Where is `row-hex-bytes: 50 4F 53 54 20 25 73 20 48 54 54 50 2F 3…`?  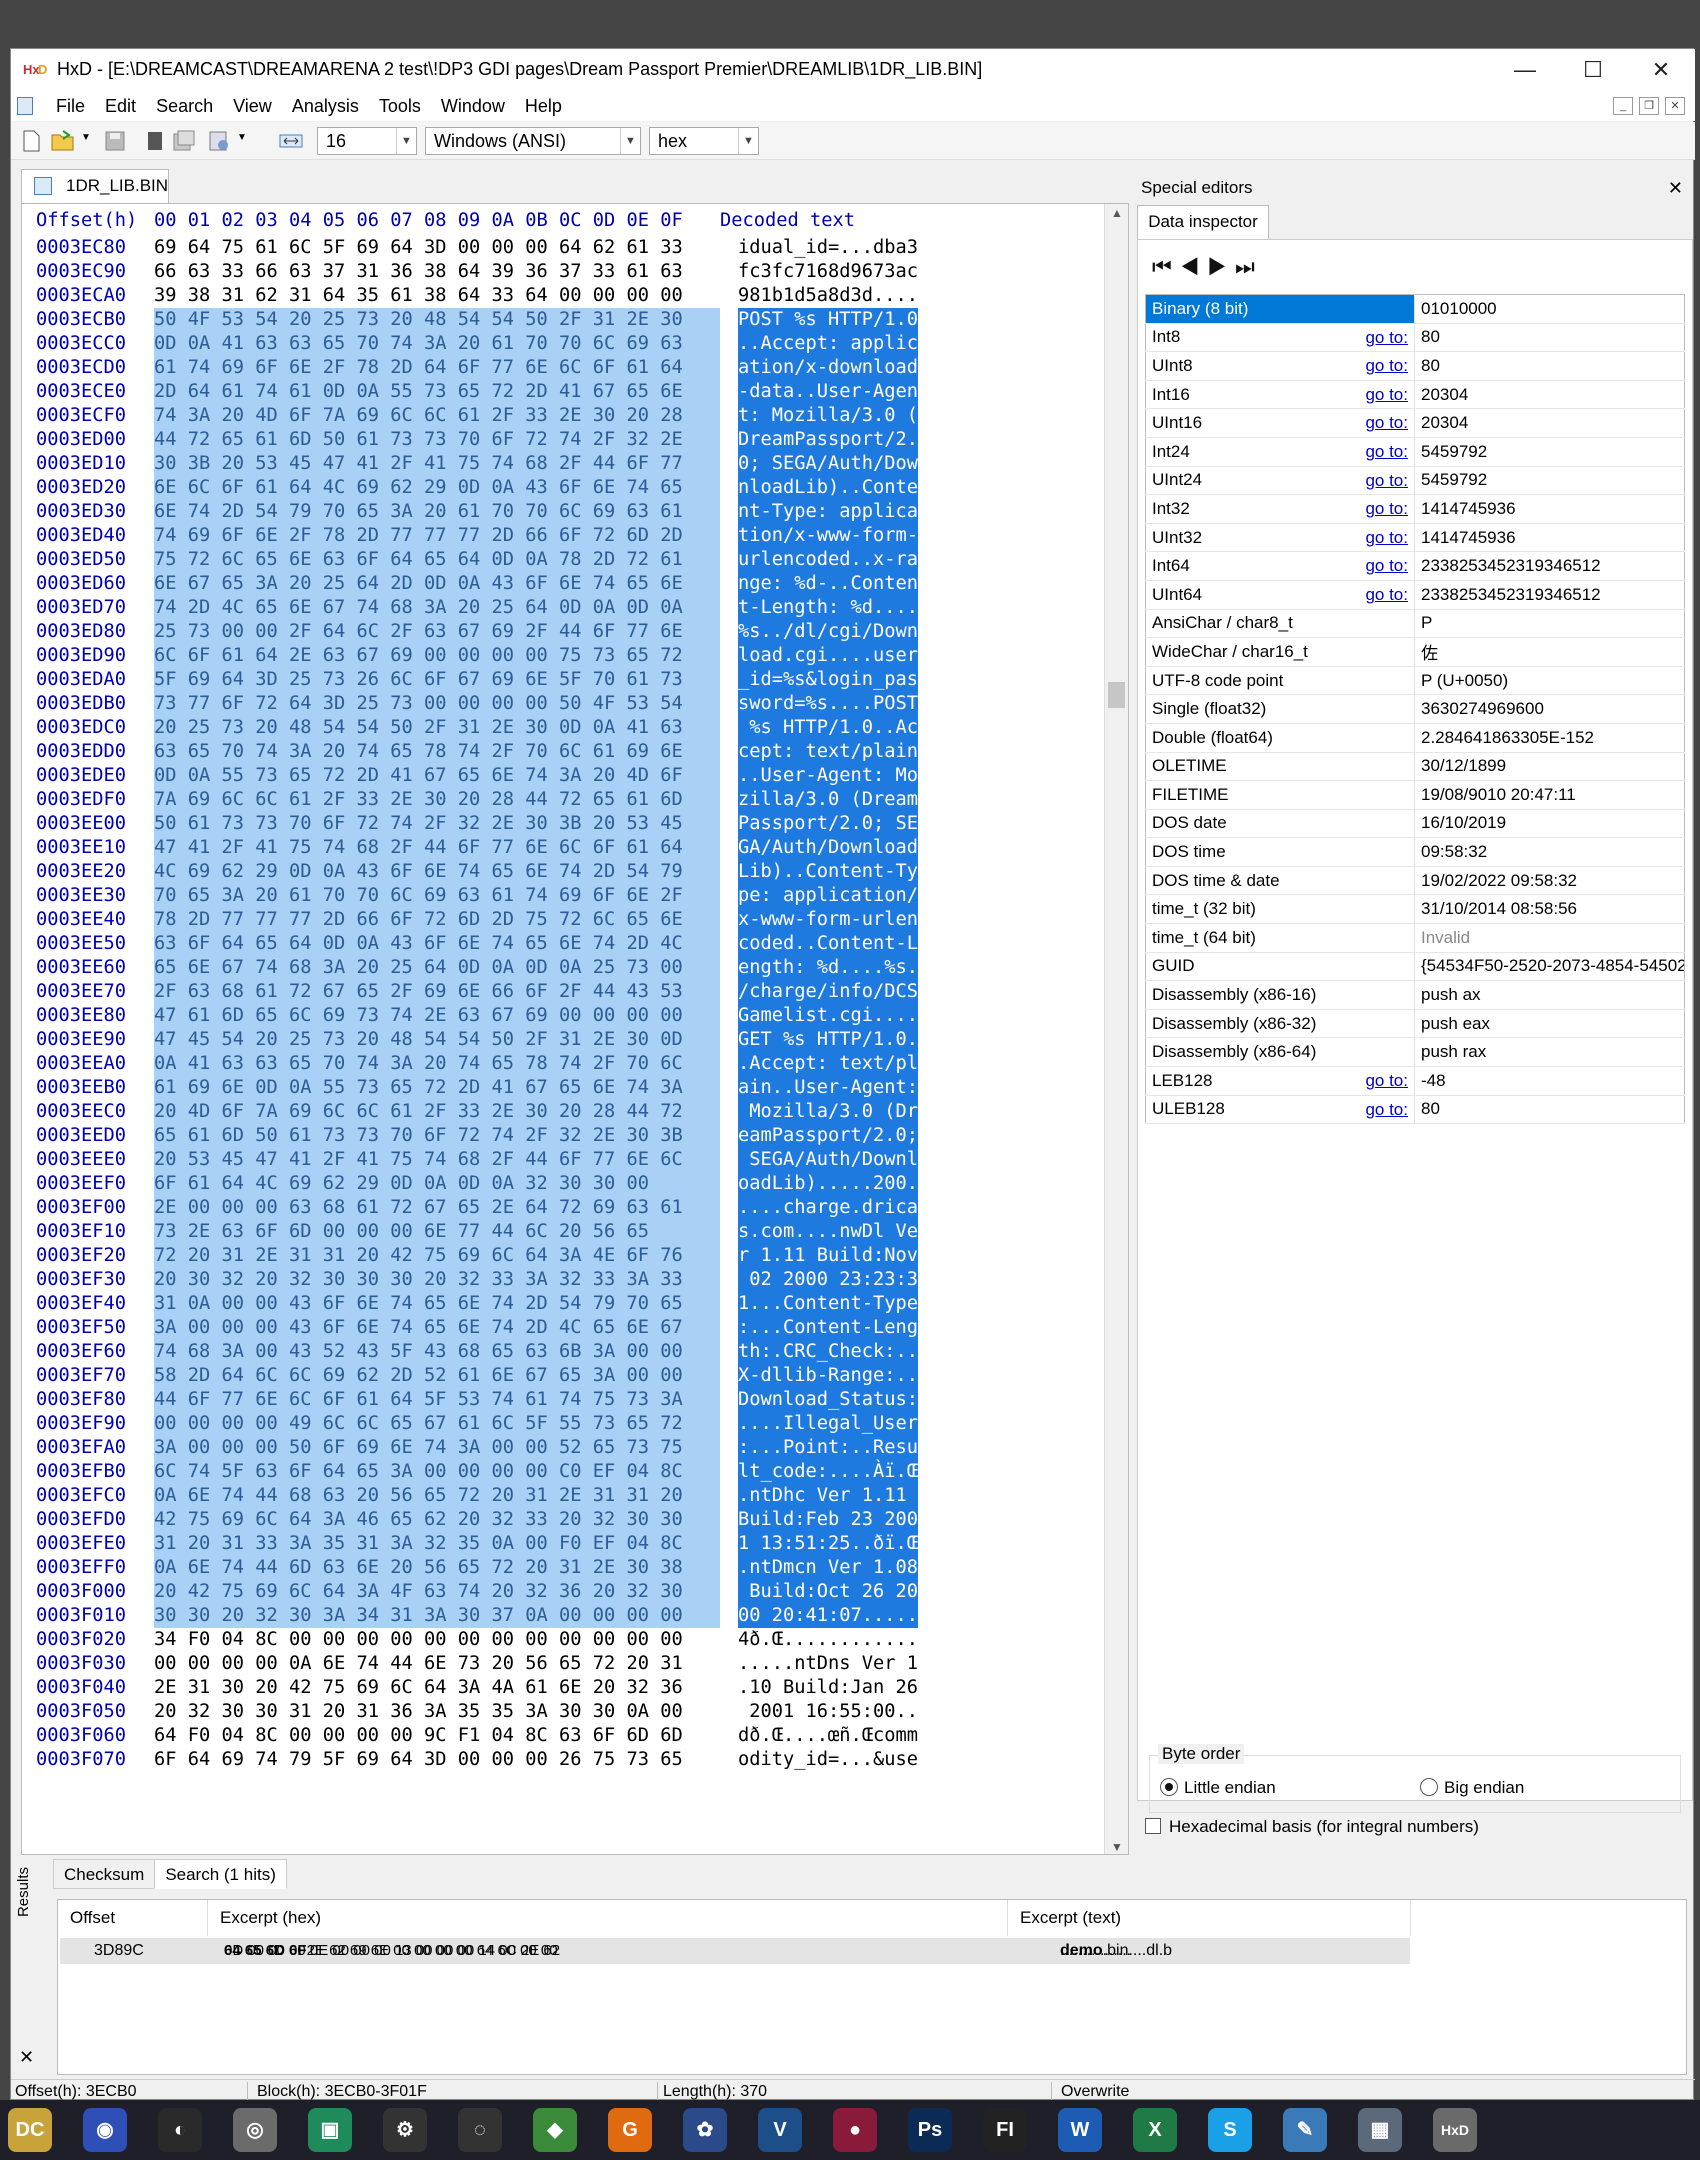
row-hex-bytes: 50 4F 53 54 20 25 73 20 48 54 54 50 2F 3… is located at coordinates (437, 320).